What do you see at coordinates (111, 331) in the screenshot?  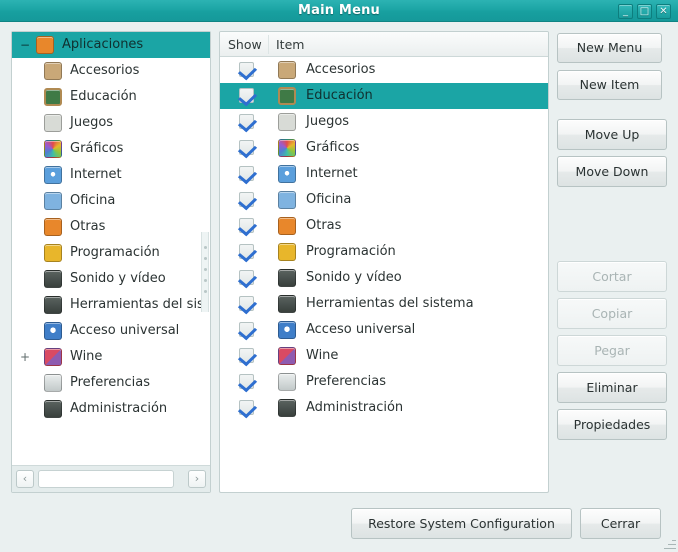 I see `tree-item: Acceso universal` at bounding box center [111, 331].